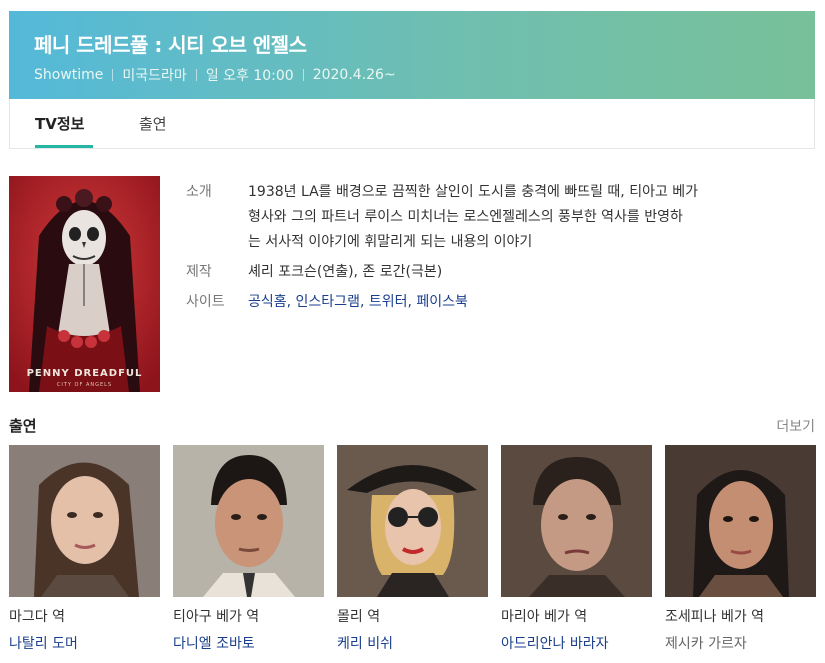 The height and width of the screenshot is (663, 825). Describe the element at coordinates (544, 617) in the screenshot. I see `cast-role: 마리아 베가 역` at that location.